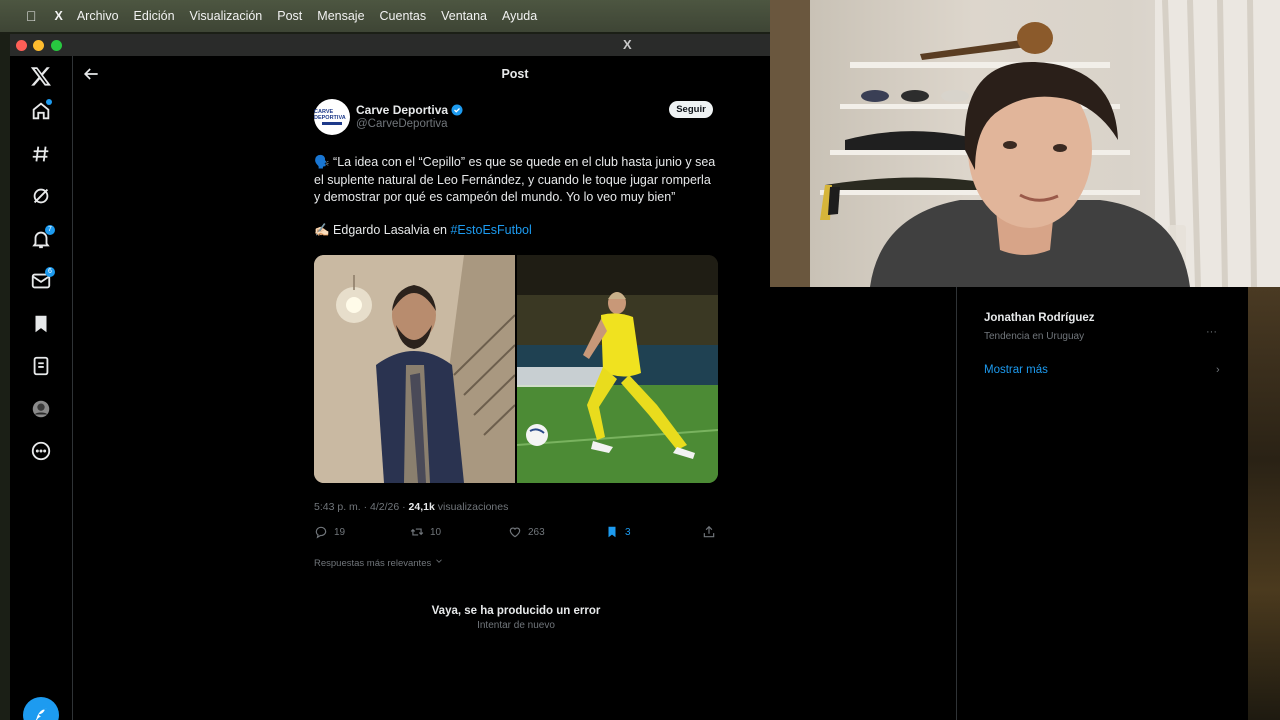  What do you see at coordinates (41, 324) in the screenshot?
I see `bookmarks-icon` at bounding box center [41, 324].